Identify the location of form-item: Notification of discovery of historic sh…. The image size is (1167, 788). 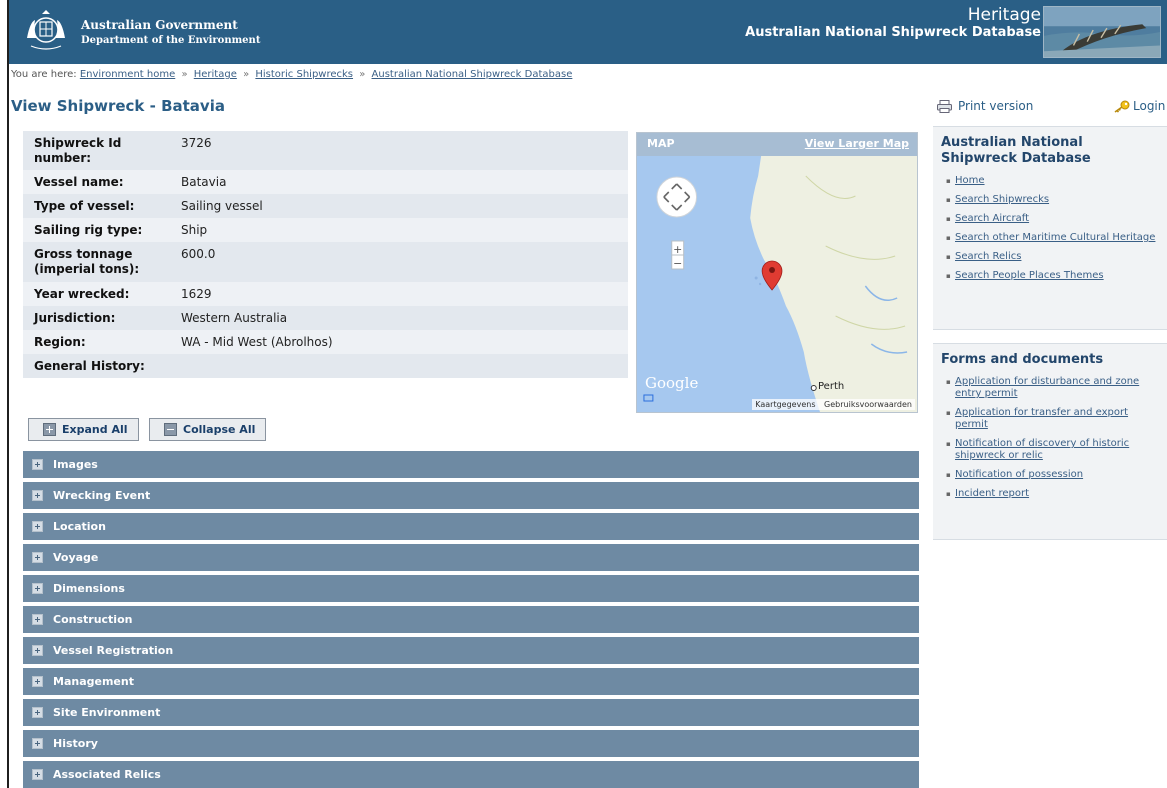
(1051, 450).